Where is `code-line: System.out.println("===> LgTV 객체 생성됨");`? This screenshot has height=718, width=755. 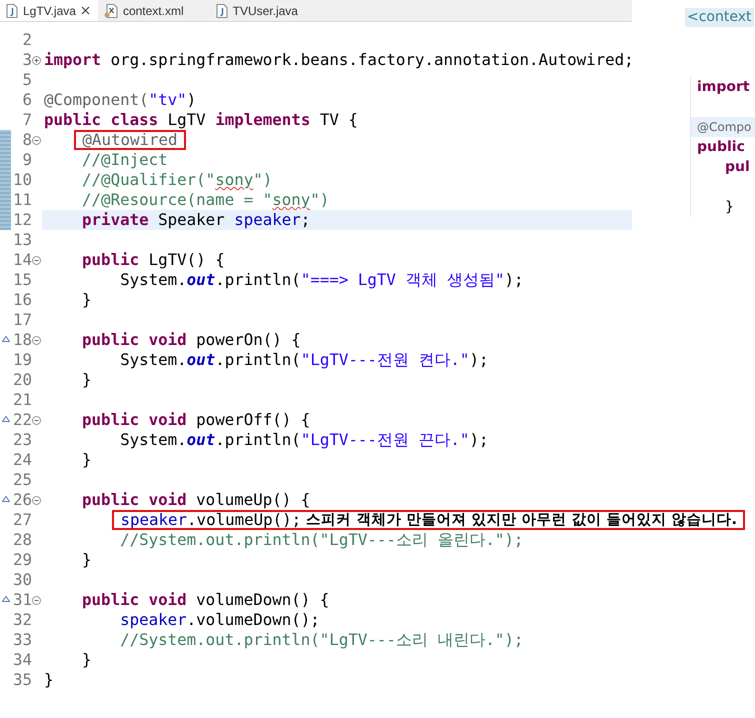 code-line: System.out.println("===> LgTV 객체 생성됨"); is located at coordinates (322, 280).